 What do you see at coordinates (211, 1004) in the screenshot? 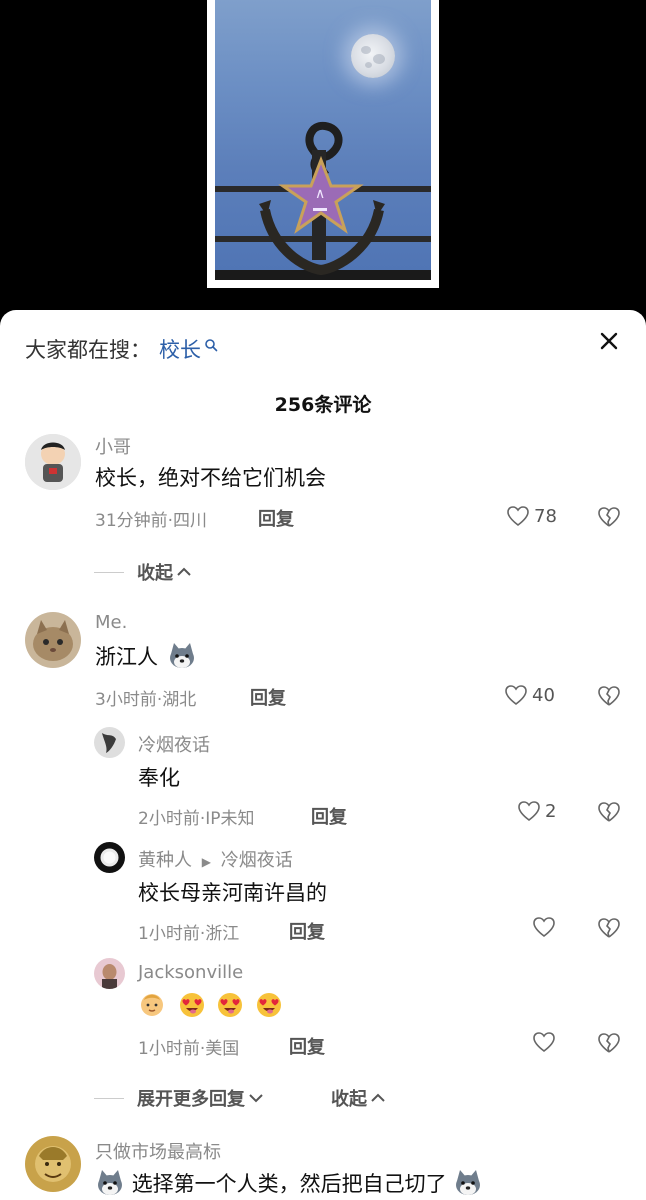
I see `reply-text` at bounding box center [211, 1004].